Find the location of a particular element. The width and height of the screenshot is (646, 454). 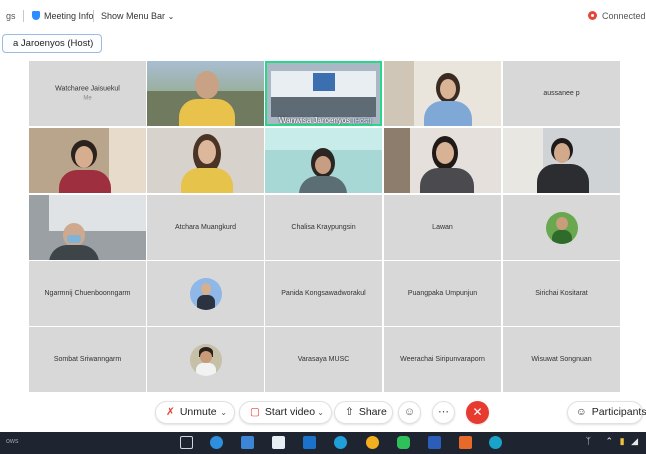

participant-tile-chalisa: Chalisa Kraypungsin is located at coordinates (323, 227).